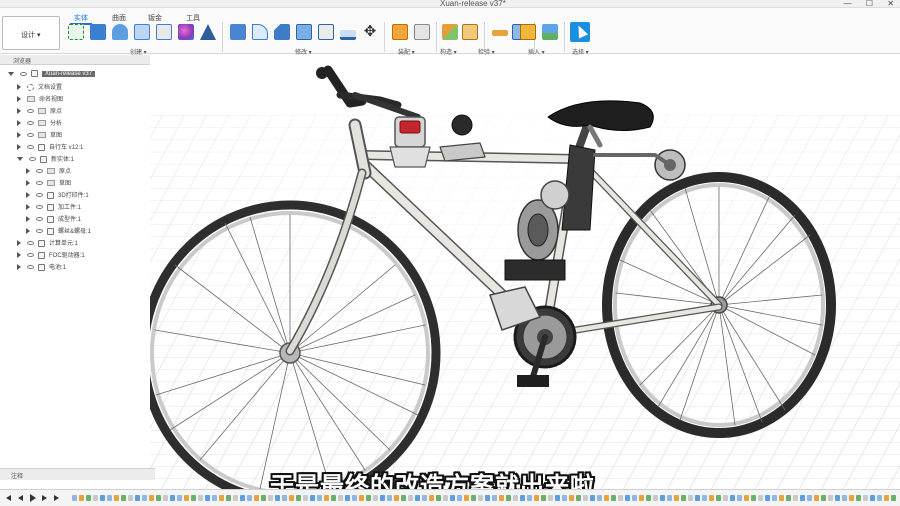 This screenshot has height=506, width=900. I want to click on press-pull-icon, so click(238, 32).